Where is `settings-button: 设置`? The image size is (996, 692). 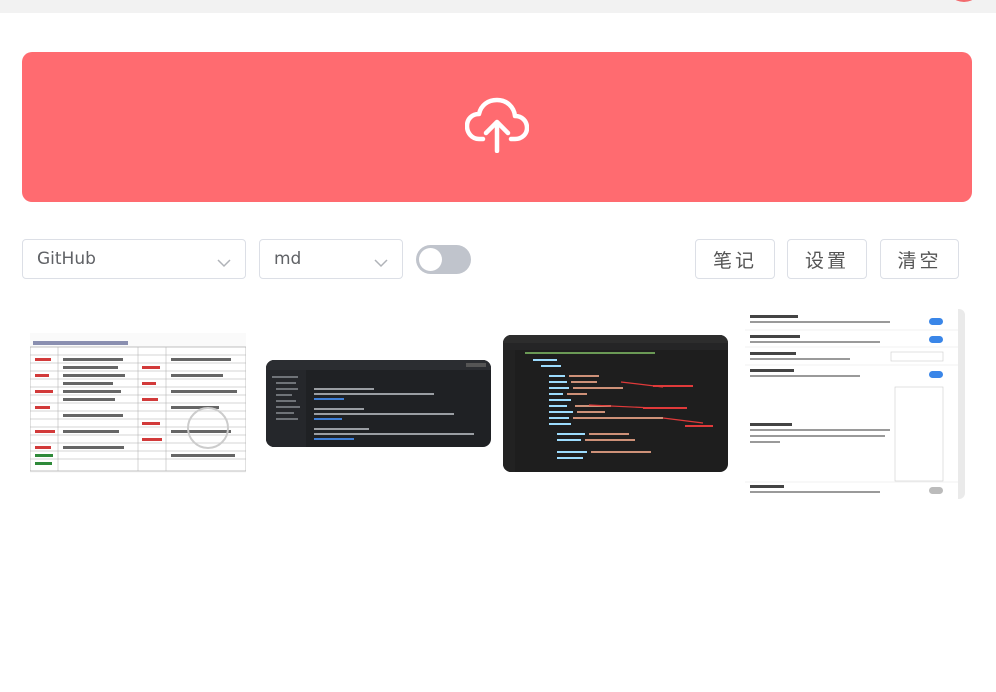 settings-button: 设置 is located at coordinates (827, 259).